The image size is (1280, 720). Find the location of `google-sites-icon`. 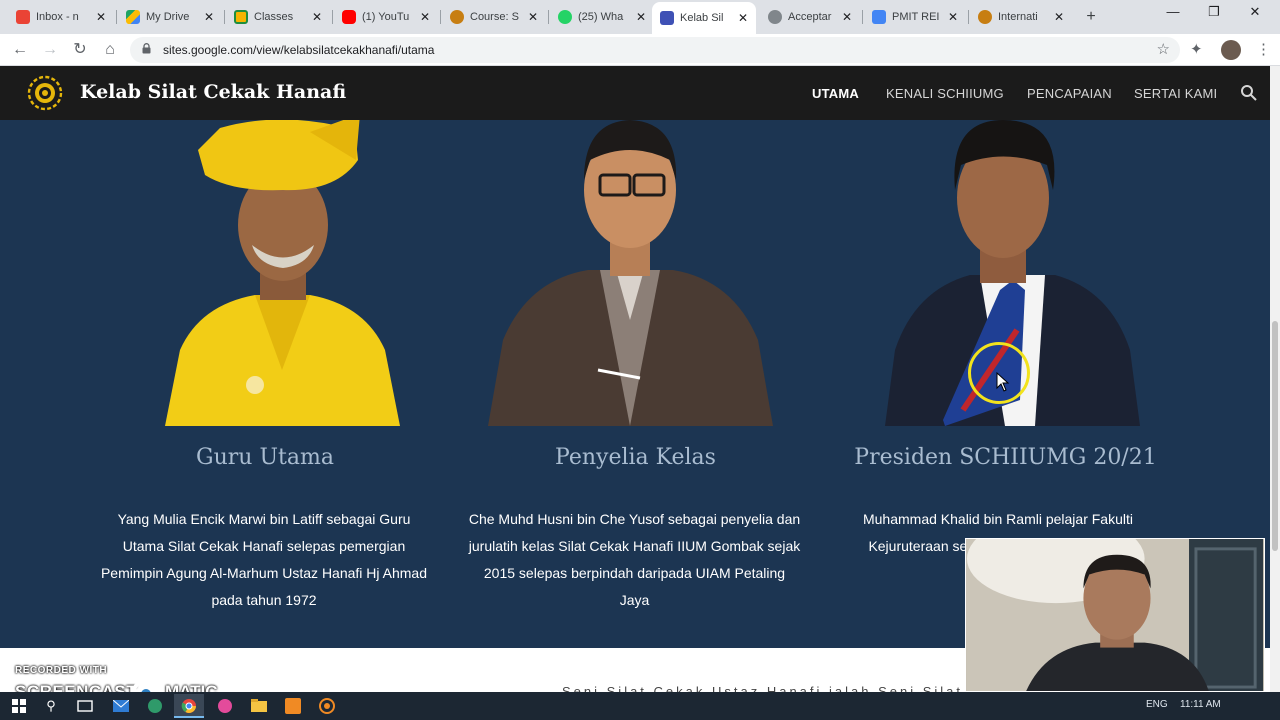

google-sites-icon is located at coordinates (667, 18).